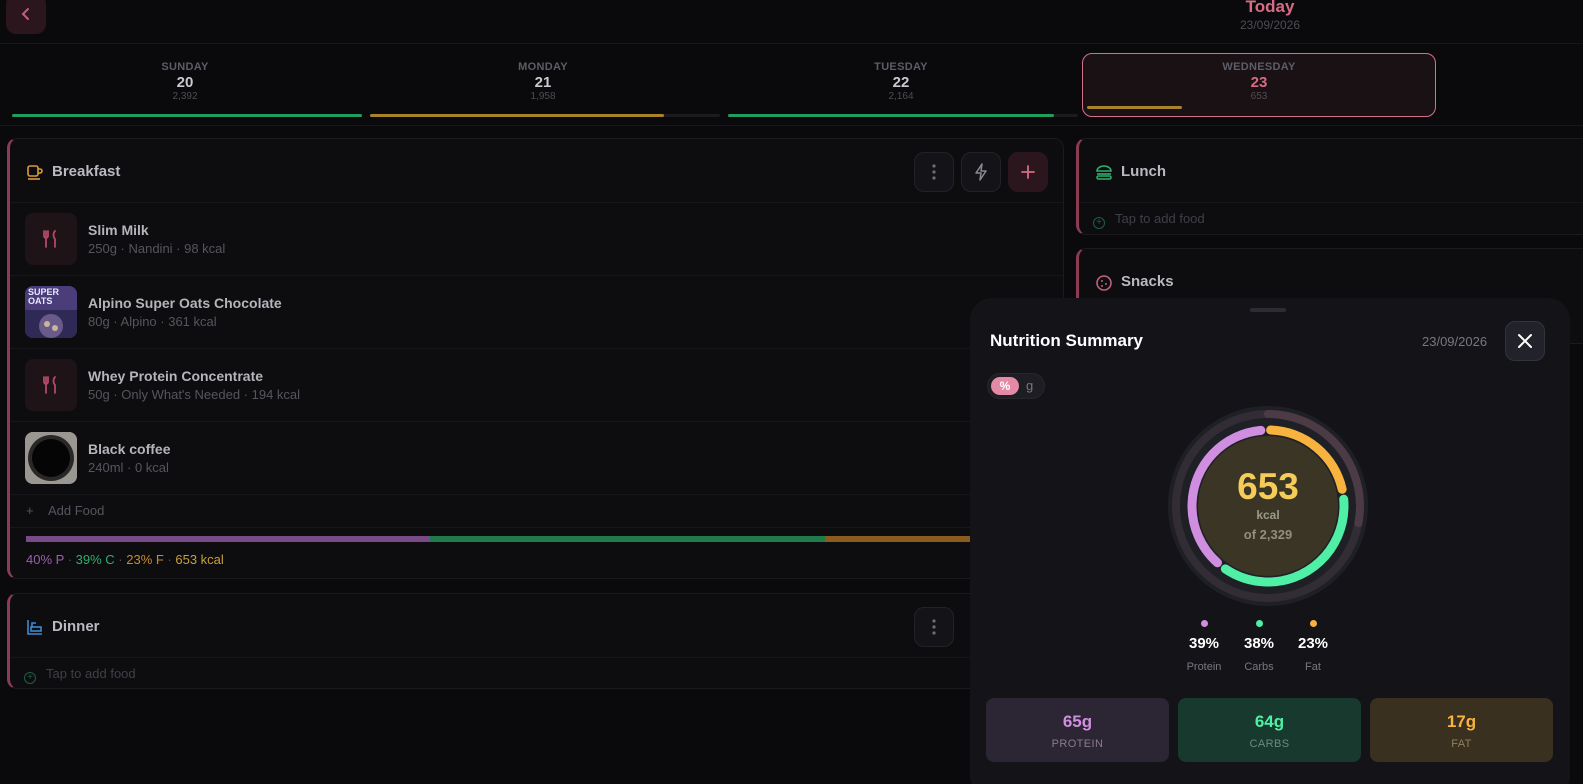 This screenshot has width=1583, height=784. I want to click on close-button, so click(1525, 341).